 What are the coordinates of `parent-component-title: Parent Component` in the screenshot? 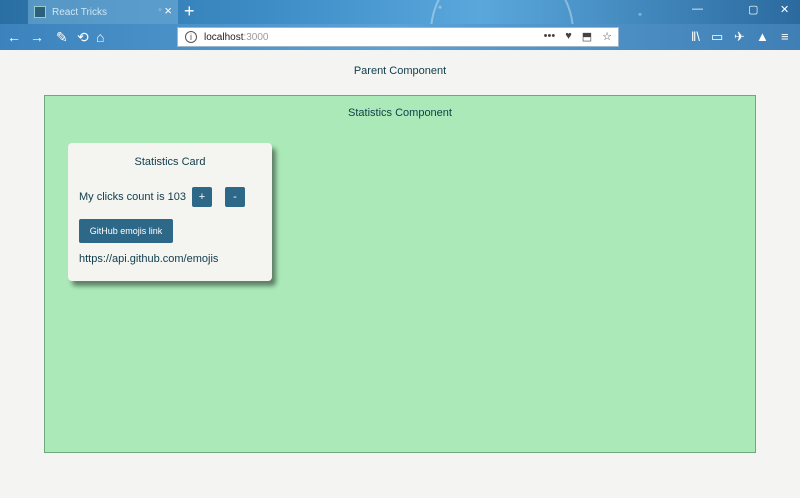 It's located at (400, 71).